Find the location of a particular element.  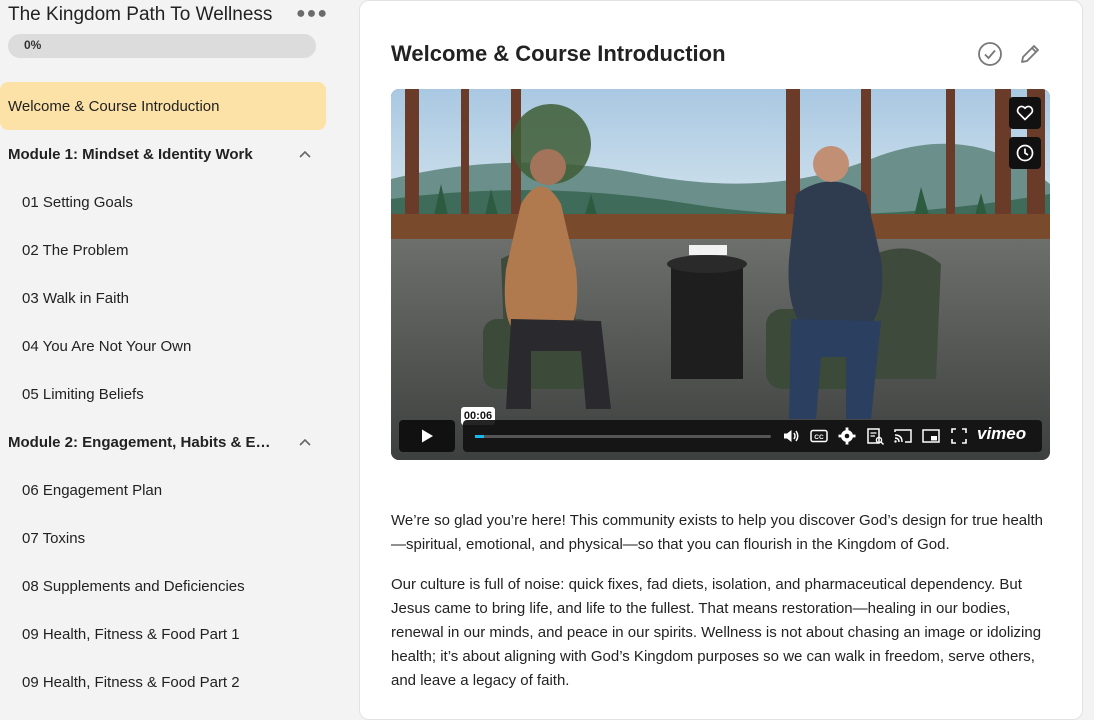

picture-in-picture-icon is located at coordinates (931, 436).